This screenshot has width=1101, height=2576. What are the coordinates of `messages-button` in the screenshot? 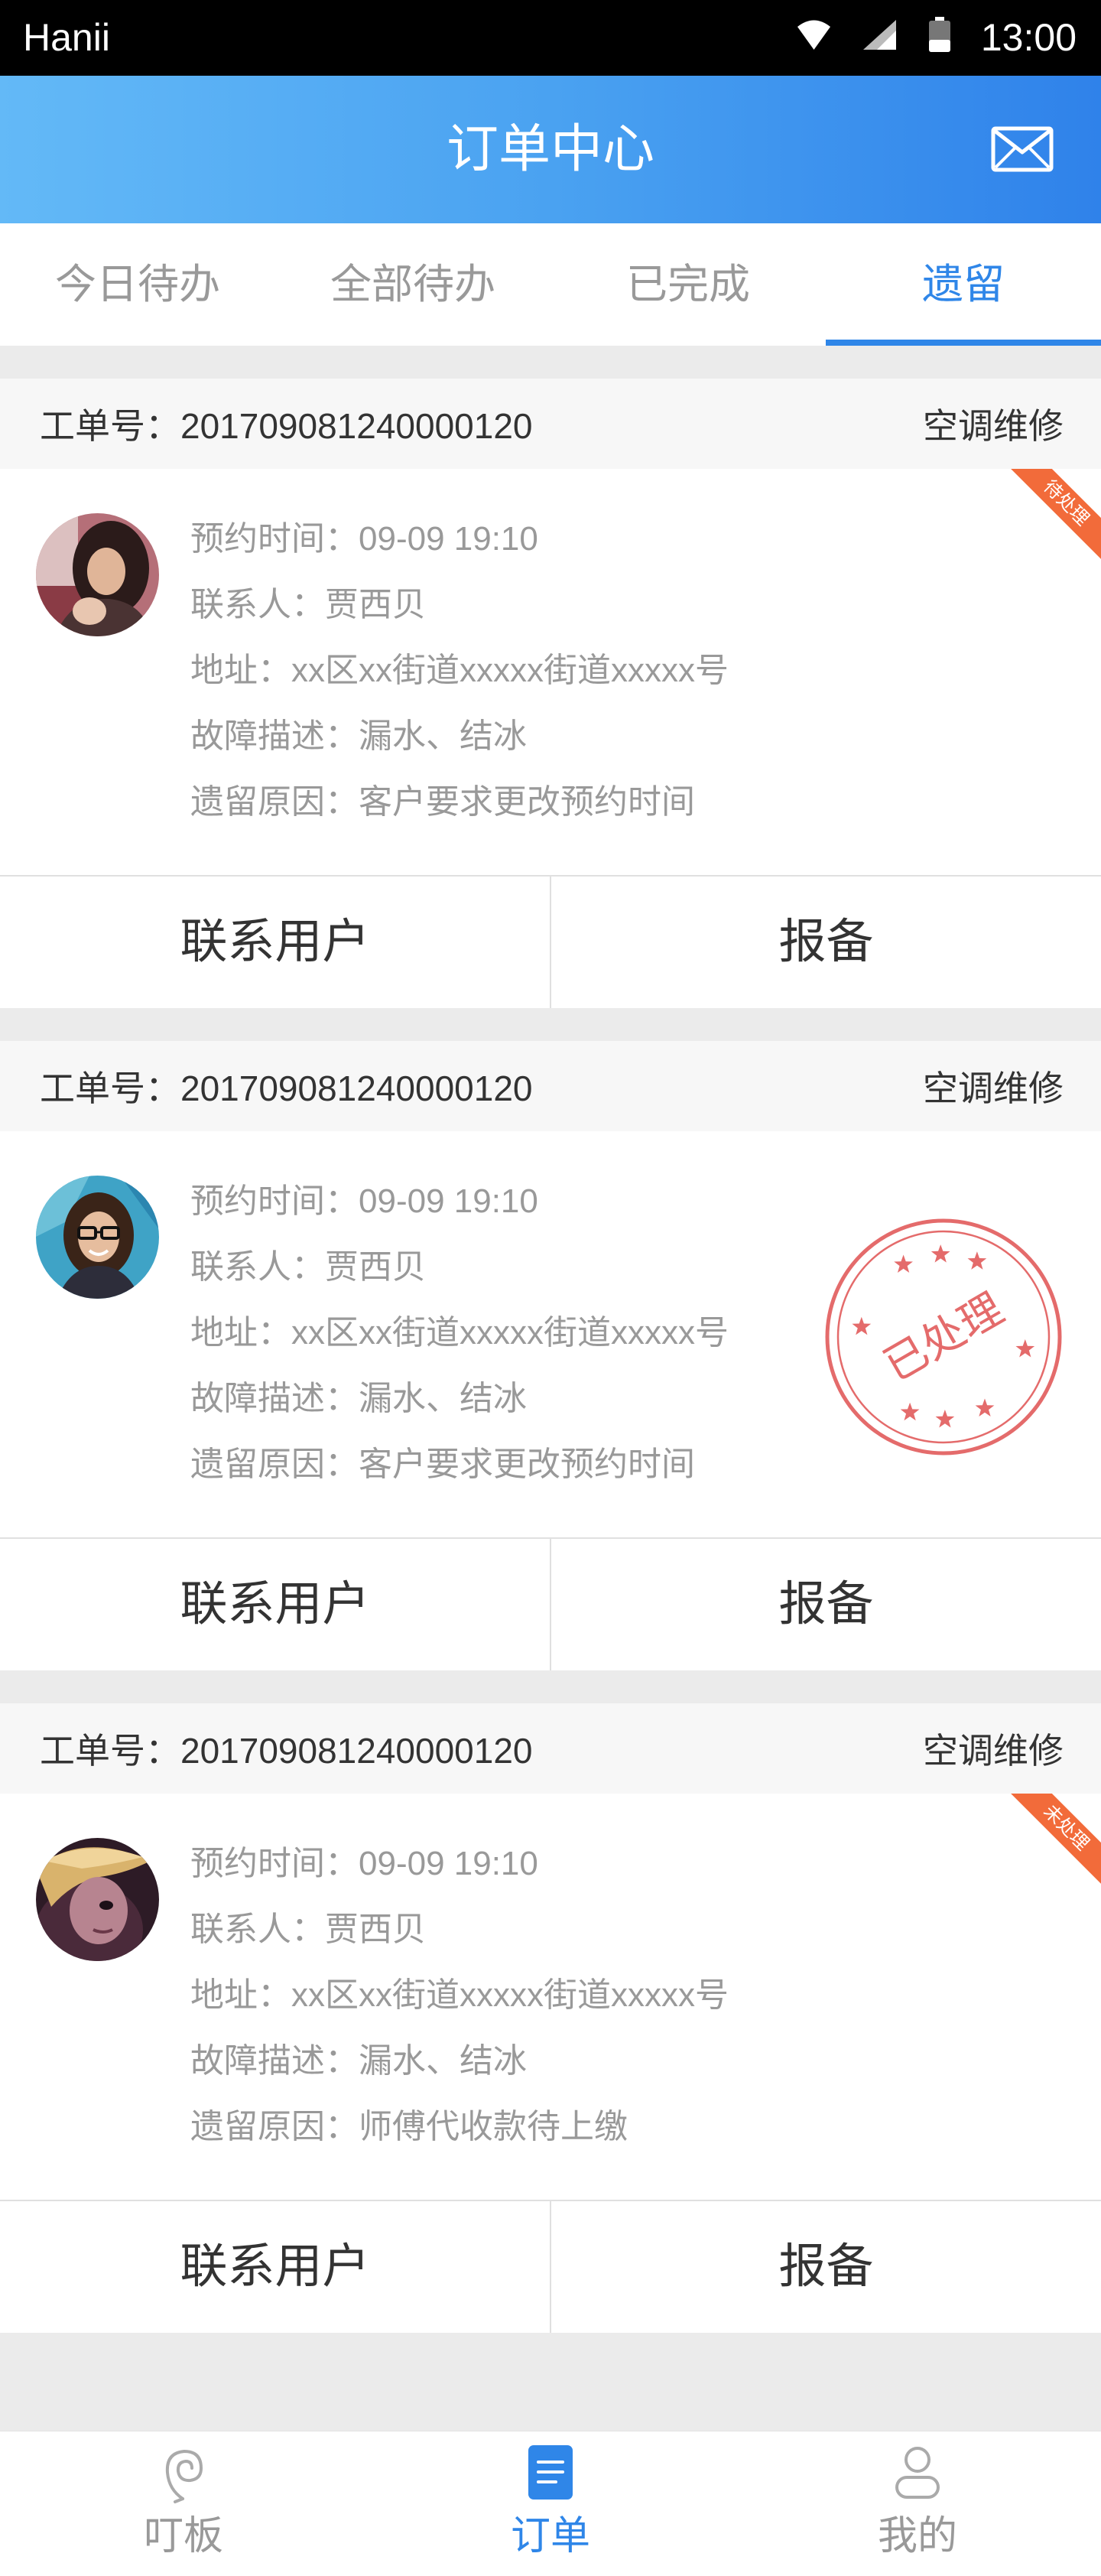 It's located at (1022, 149).